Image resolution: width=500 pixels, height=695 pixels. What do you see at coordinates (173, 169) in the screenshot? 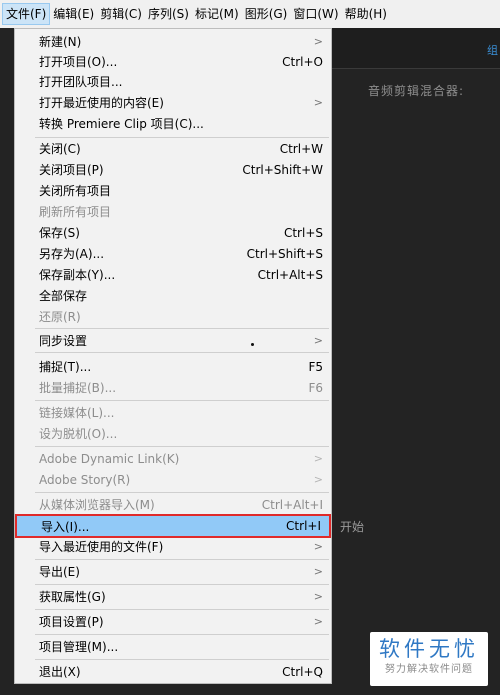
I see `menu-item-close-project: 关闭项目(P) Ctrl+Shift+W` at bounding box center [173, 169].